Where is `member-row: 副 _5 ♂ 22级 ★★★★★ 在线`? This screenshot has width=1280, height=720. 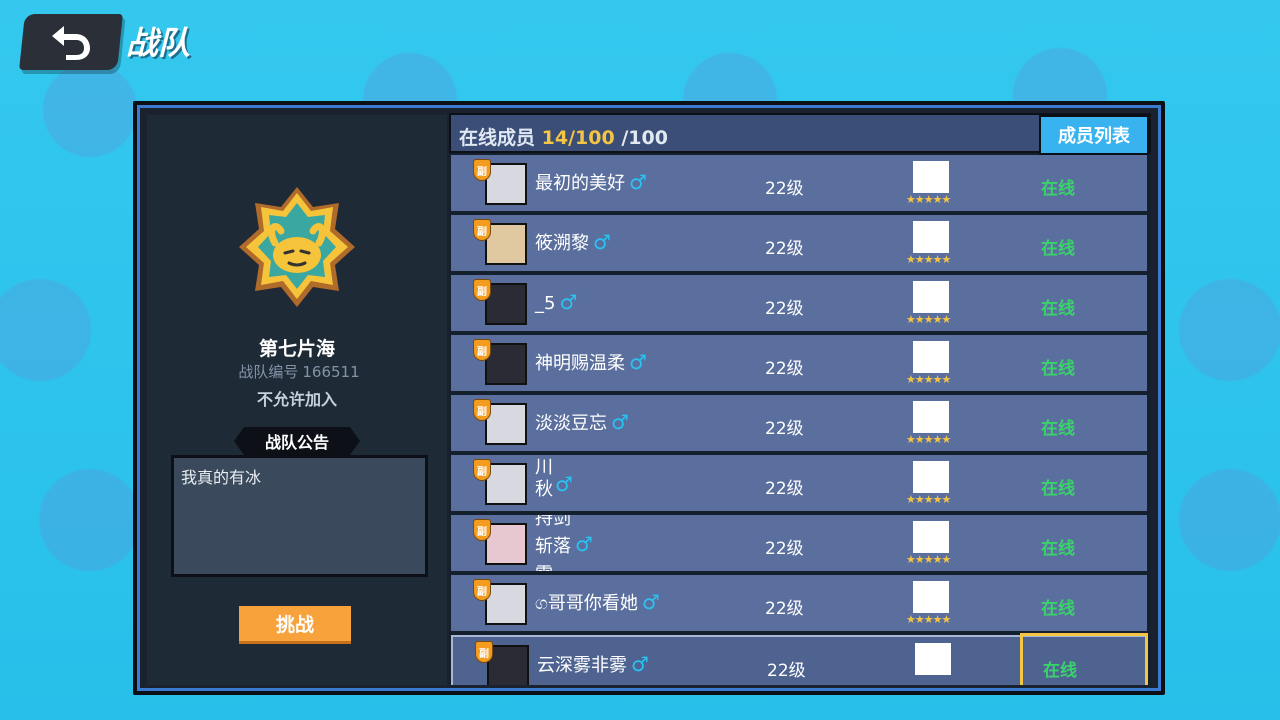 member-row: 副 _5 ♂ 22级 ★★★★★ 在线 is located at coordinates (799, 303).